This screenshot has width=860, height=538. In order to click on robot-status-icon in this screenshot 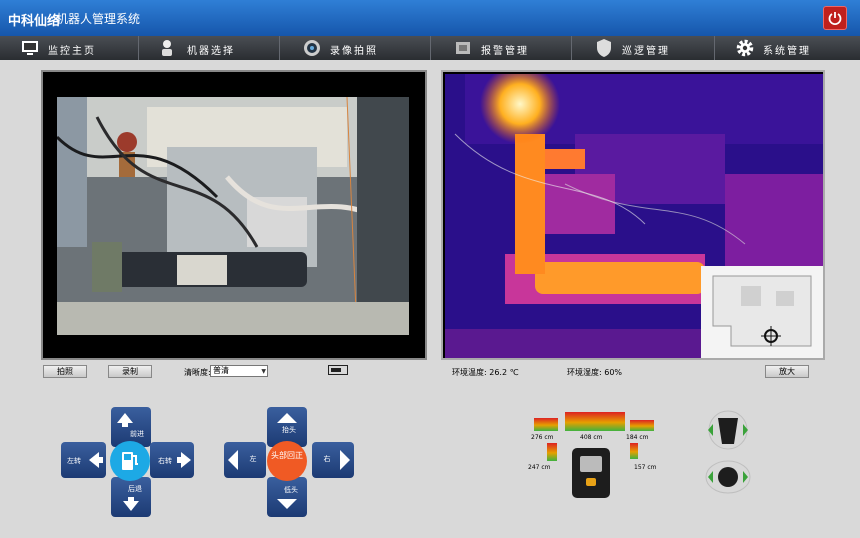, I will do `click(591, 473)`.